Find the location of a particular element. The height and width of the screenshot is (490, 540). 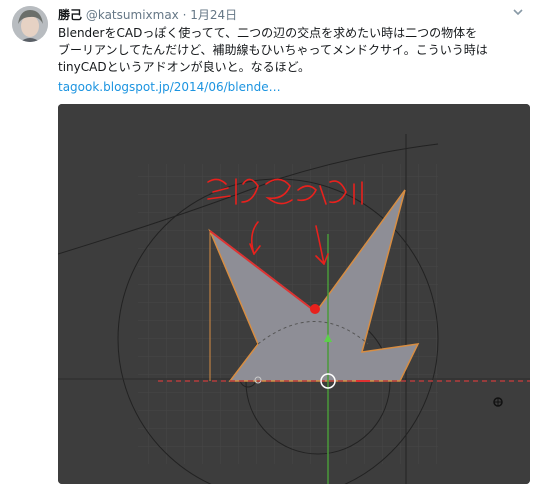

author-name: 勝己 is located at coordinates (70, 15).